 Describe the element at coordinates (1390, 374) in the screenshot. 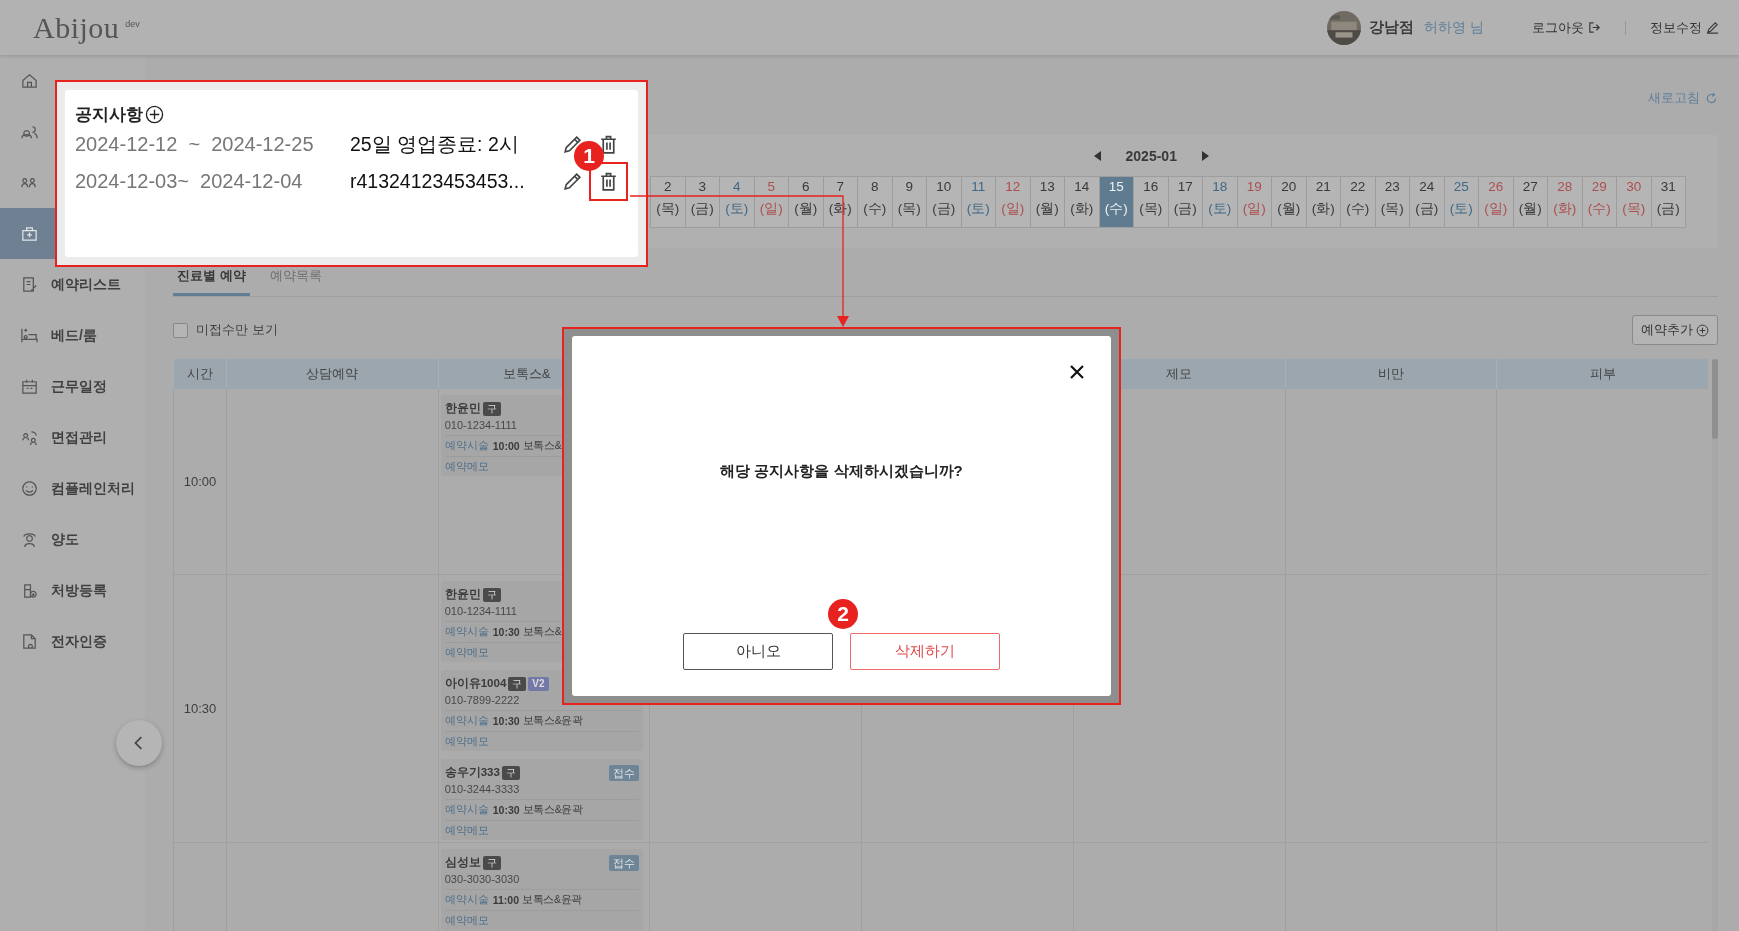

I see `column-header: 비만` at that location.